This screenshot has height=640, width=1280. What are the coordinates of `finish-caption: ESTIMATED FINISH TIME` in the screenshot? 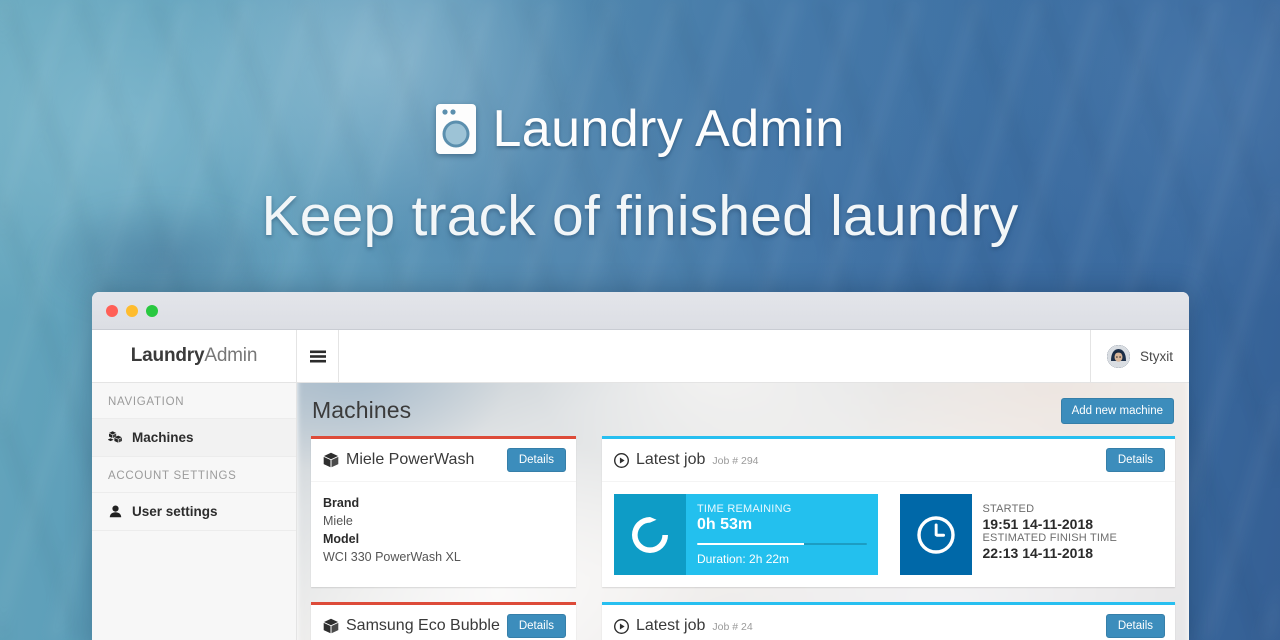 It's located at (1050, 538).